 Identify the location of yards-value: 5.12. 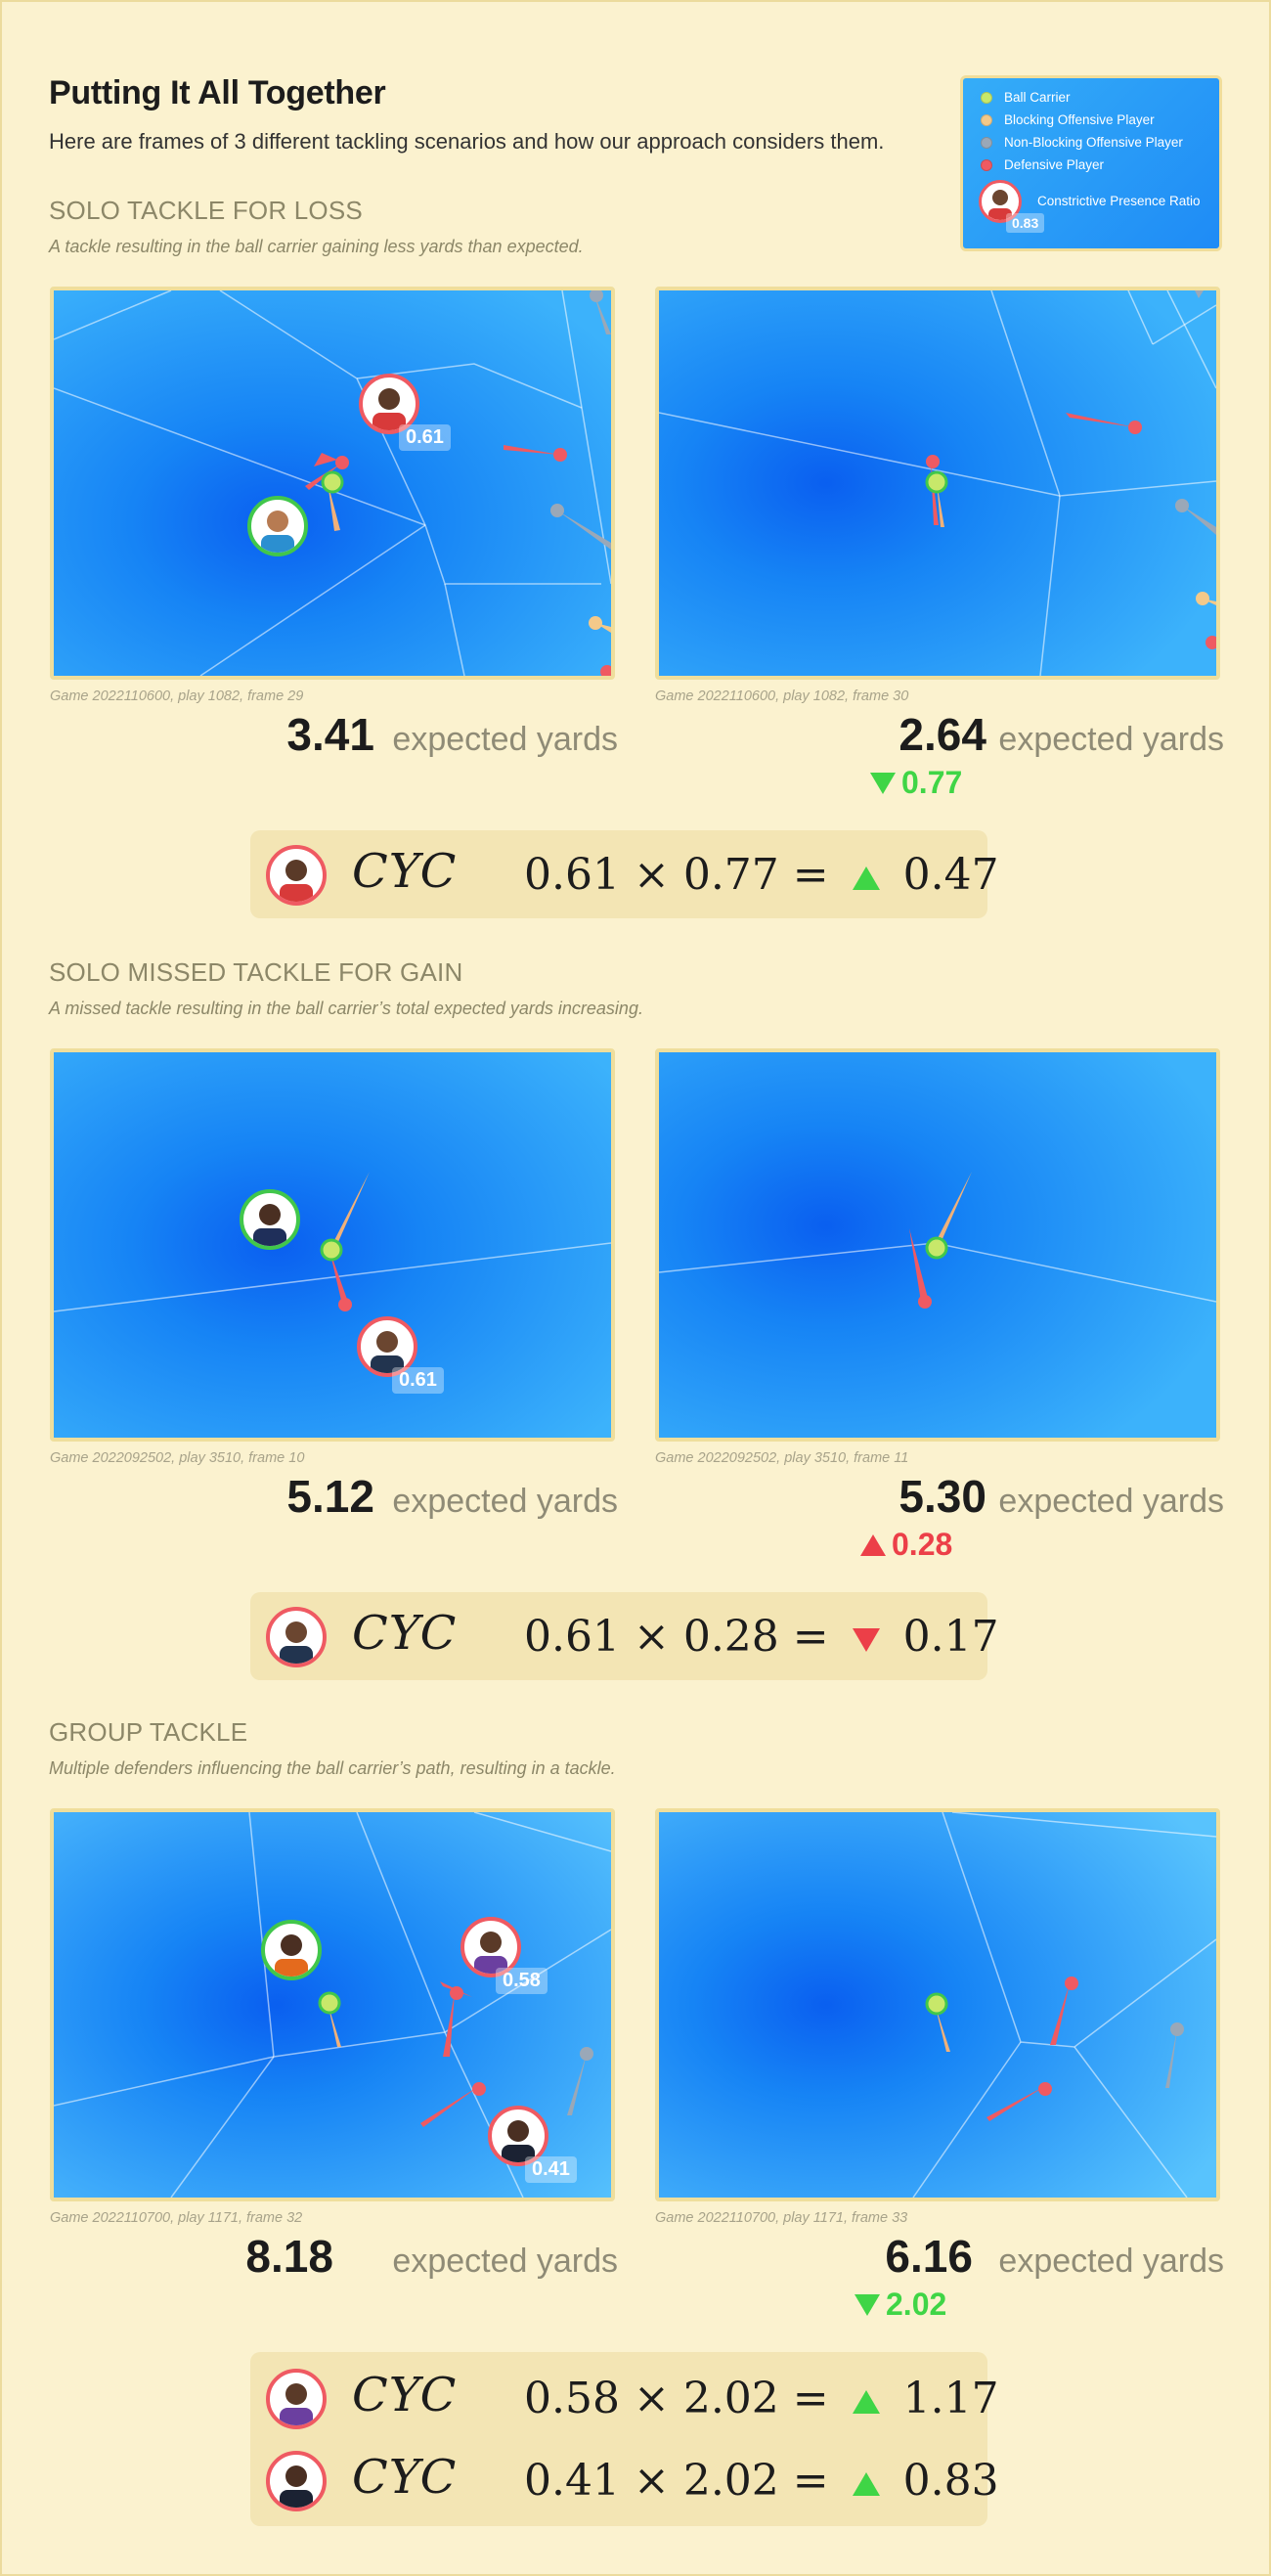
(330, 1496).